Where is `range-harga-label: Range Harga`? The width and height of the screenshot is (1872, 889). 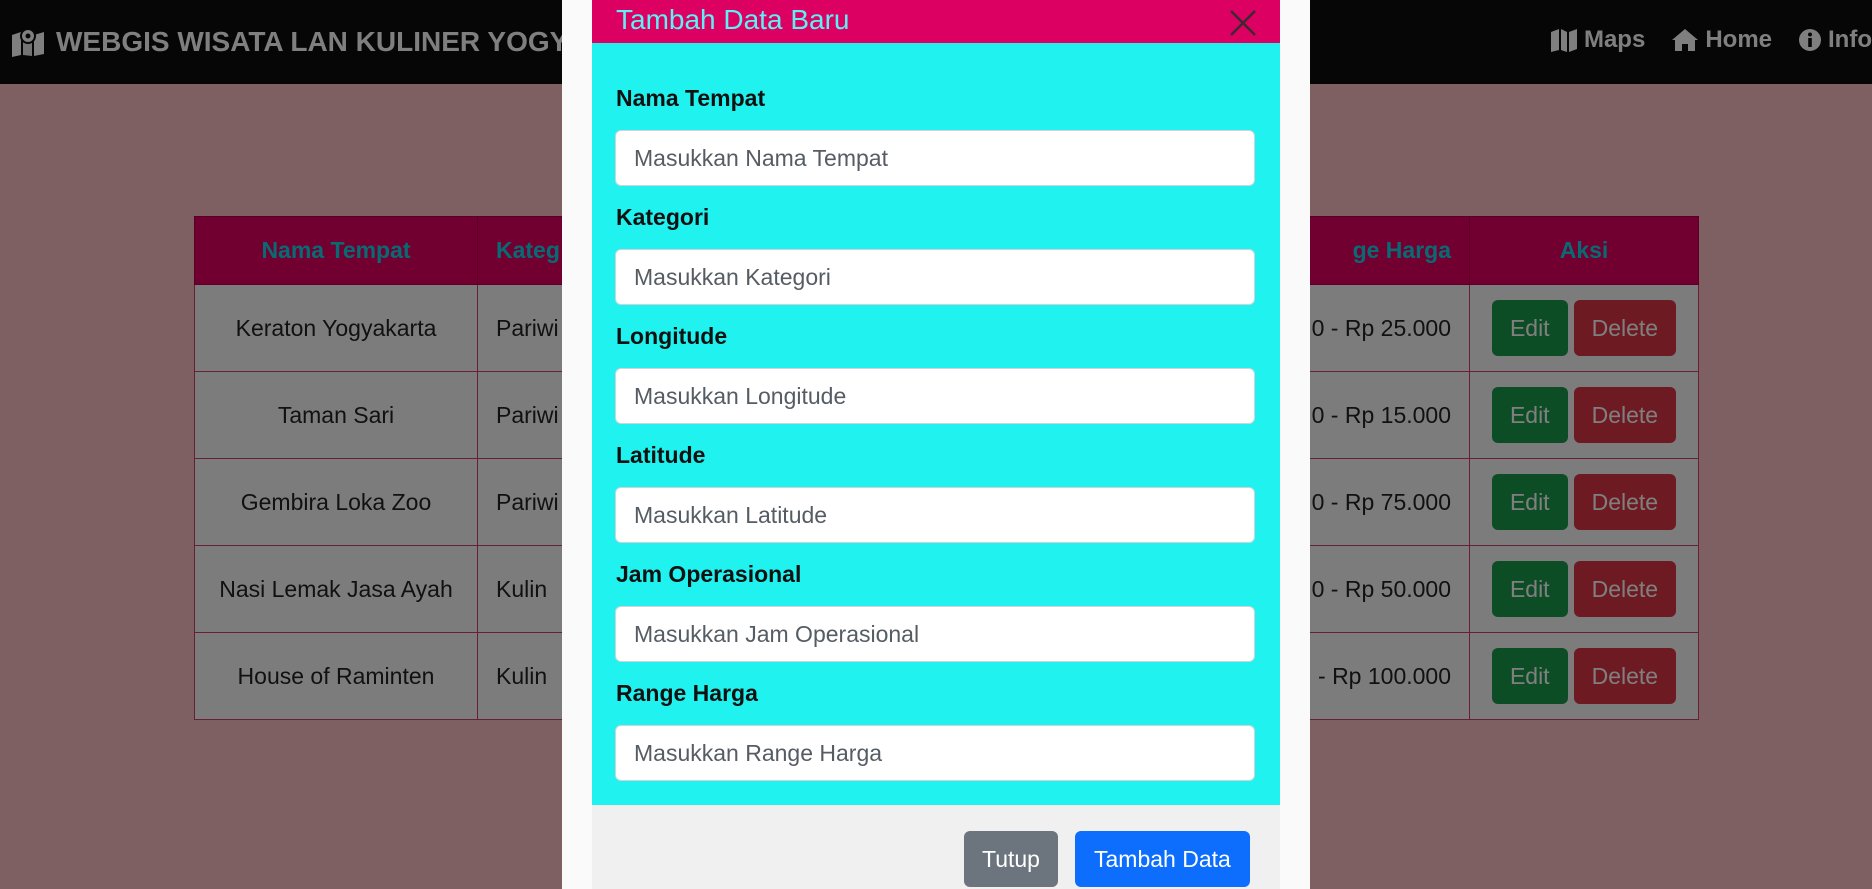 range-harga-label: Range Harga is located at coordinates (687, 693).